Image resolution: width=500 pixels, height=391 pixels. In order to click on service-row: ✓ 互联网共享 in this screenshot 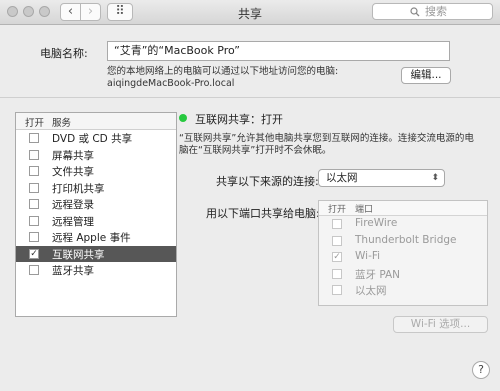, I will do `click(96, 253)`.